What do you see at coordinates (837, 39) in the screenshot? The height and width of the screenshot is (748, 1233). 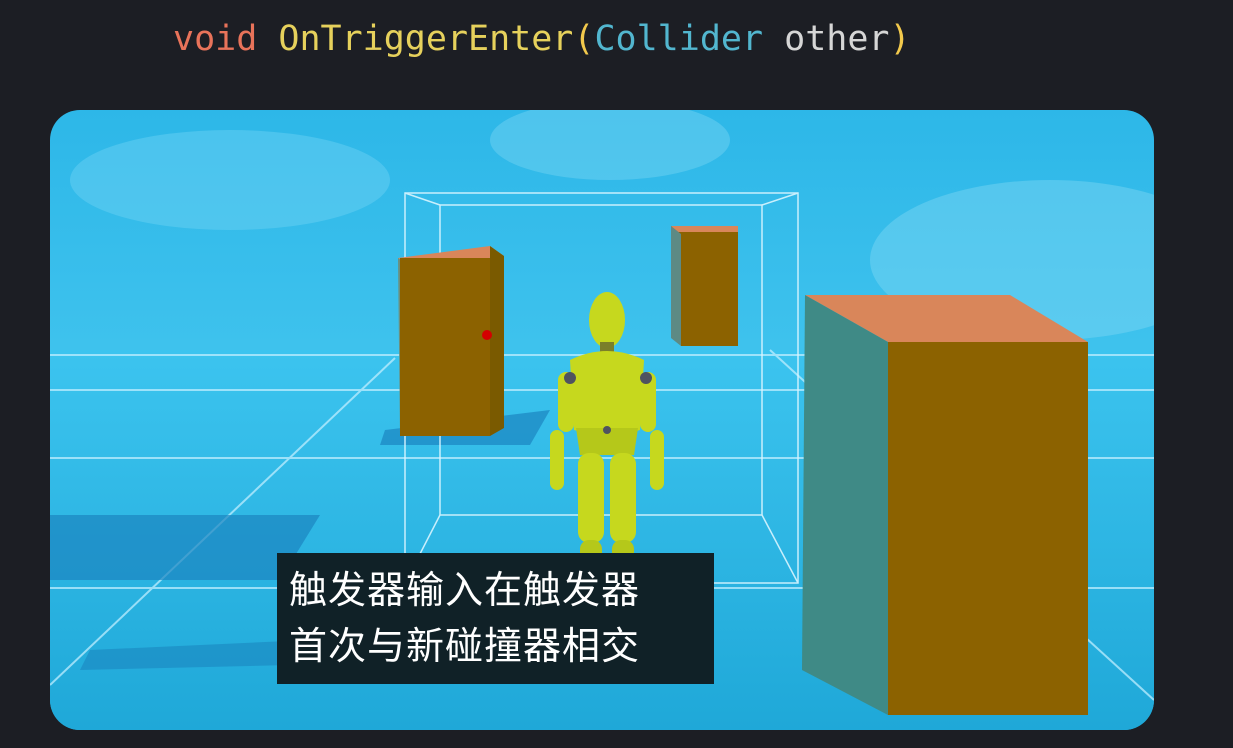 I see `code-param-name: other` at bounding box center [837, 39].